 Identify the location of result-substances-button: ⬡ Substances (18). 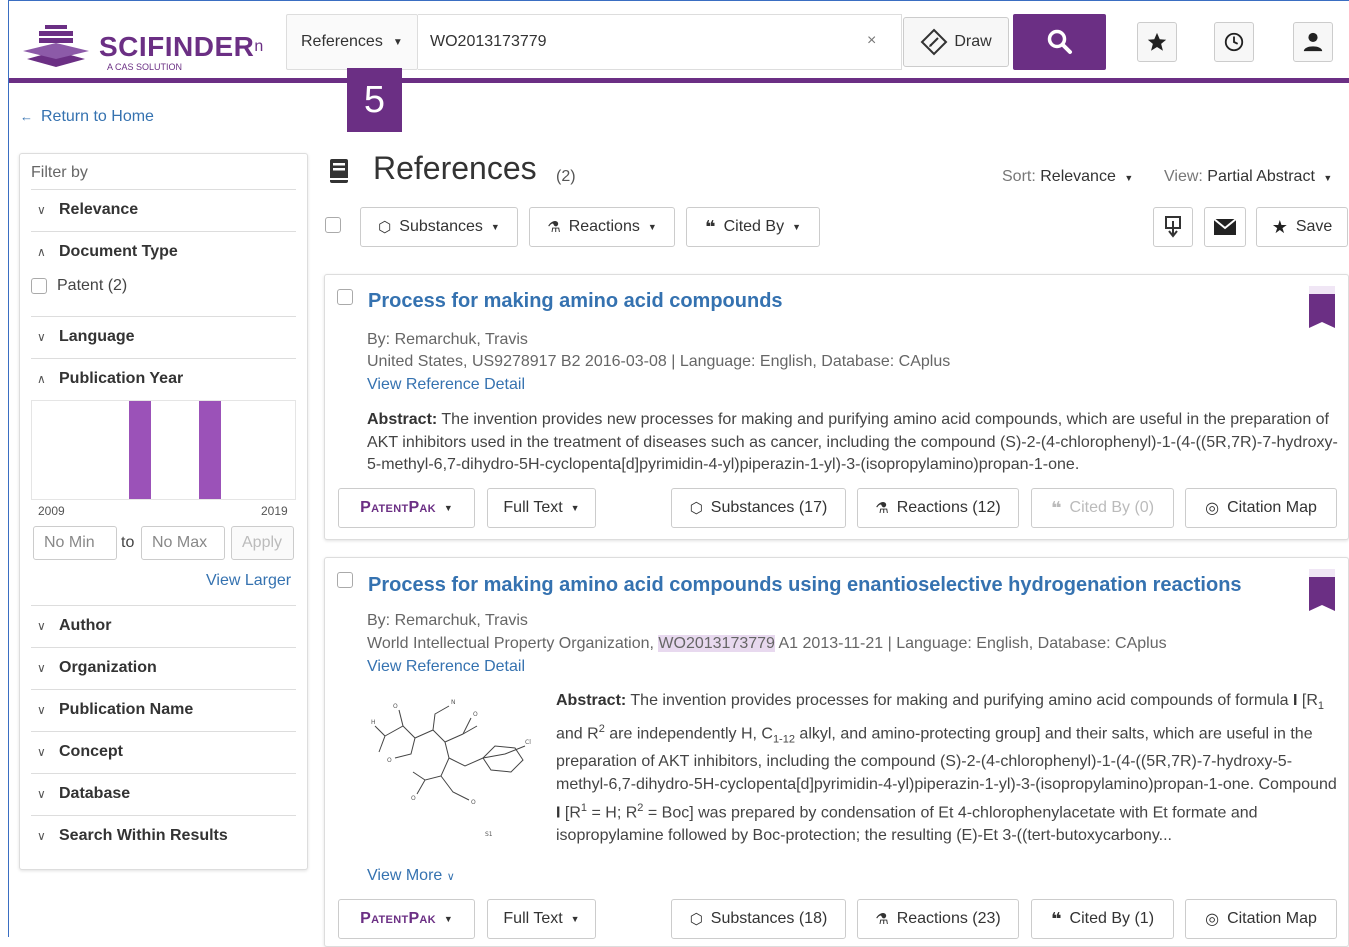
(758, 919).